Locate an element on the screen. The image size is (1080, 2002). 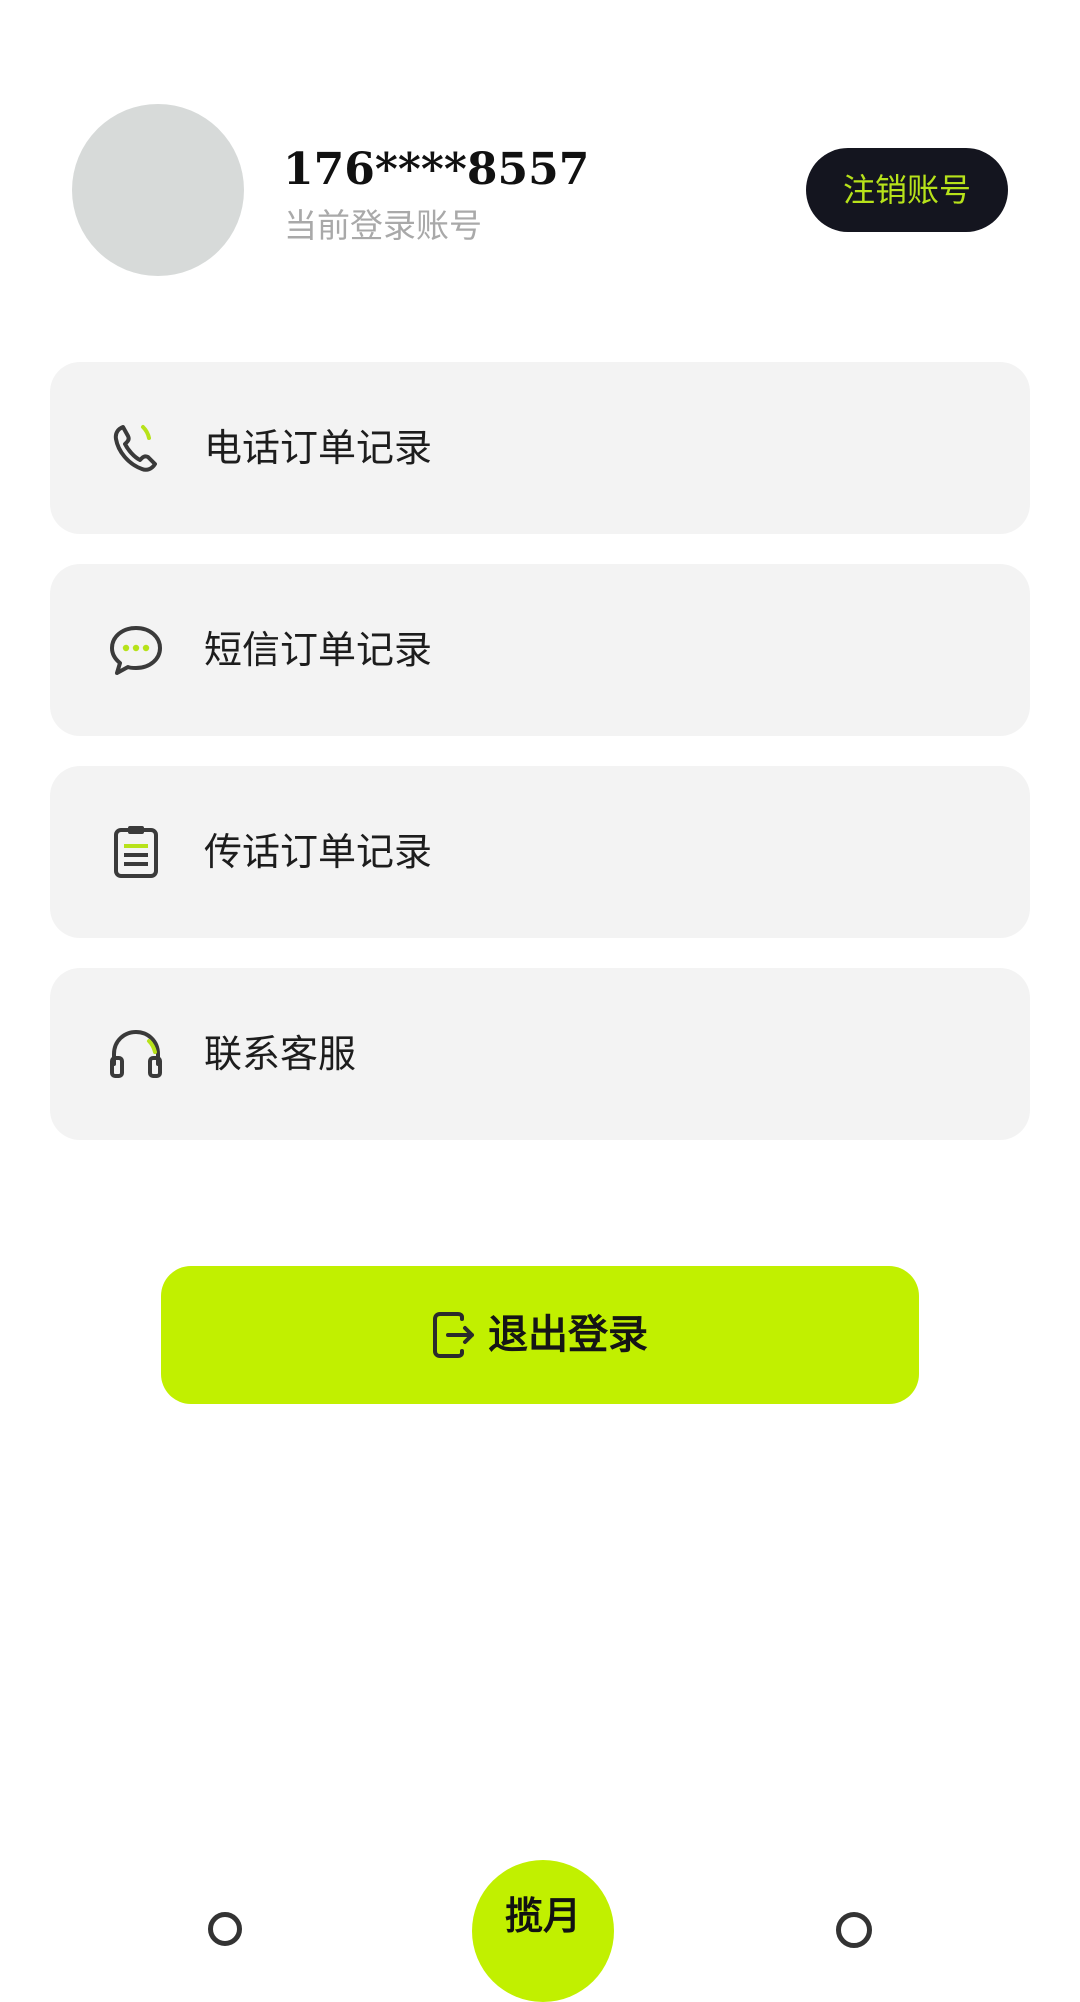
phone-icon is located at coordinates (136, 448).